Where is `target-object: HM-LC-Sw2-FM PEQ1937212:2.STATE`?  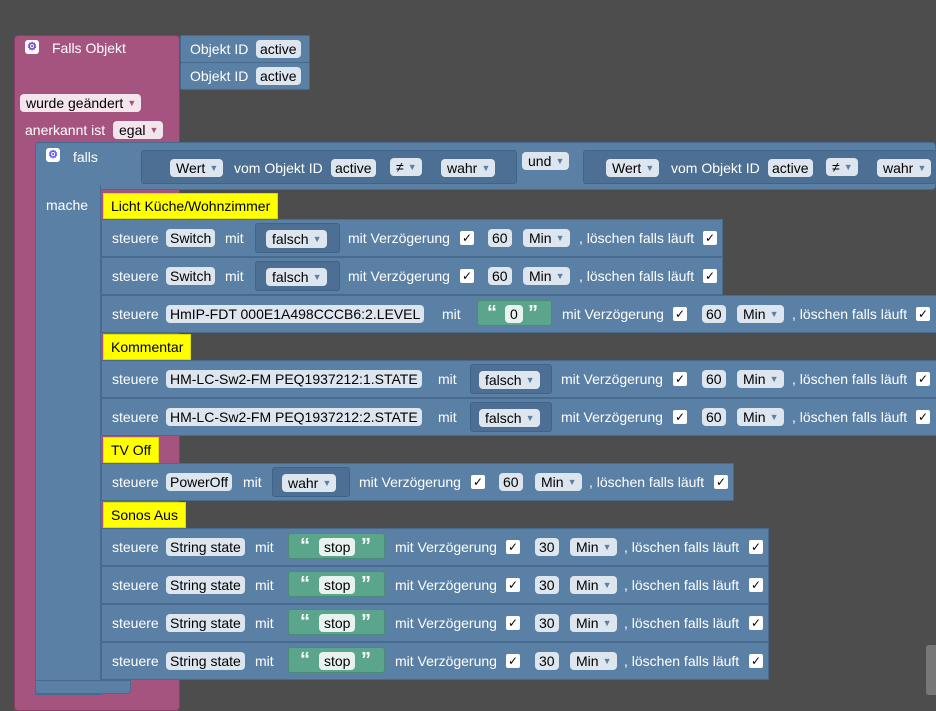 target-object: HM-LC-Sw2-FM PEQ1937212:2.STATE is located at coordinates (294, 417).